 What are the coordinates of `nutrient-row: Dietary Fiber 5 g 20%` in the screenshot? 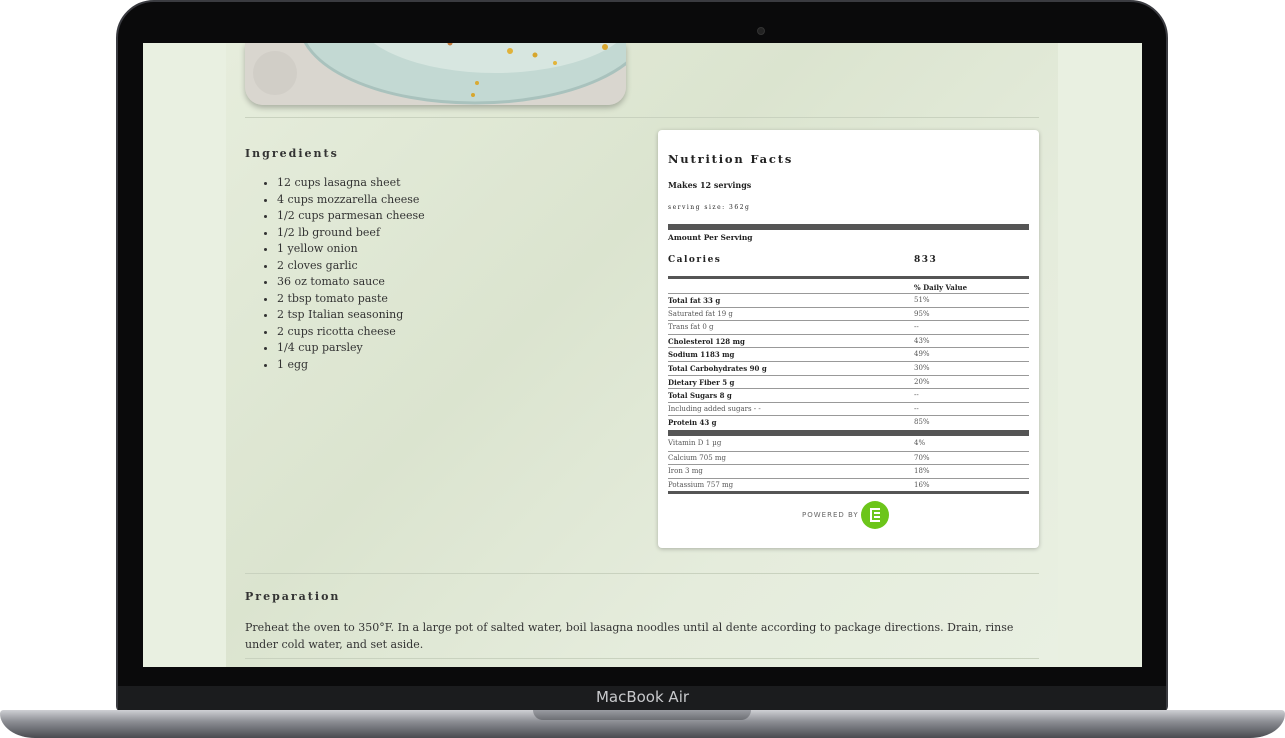 It's located at (848, 381).